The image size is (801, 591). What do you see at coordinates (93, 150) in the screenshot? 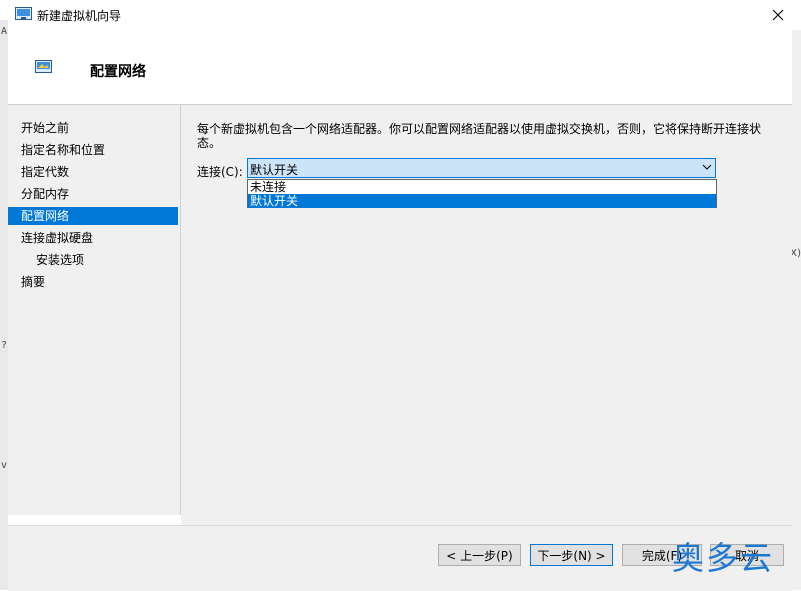
I see `sidebar-item-name-location: 指定名称和位置` at bounding box center [93, 150].